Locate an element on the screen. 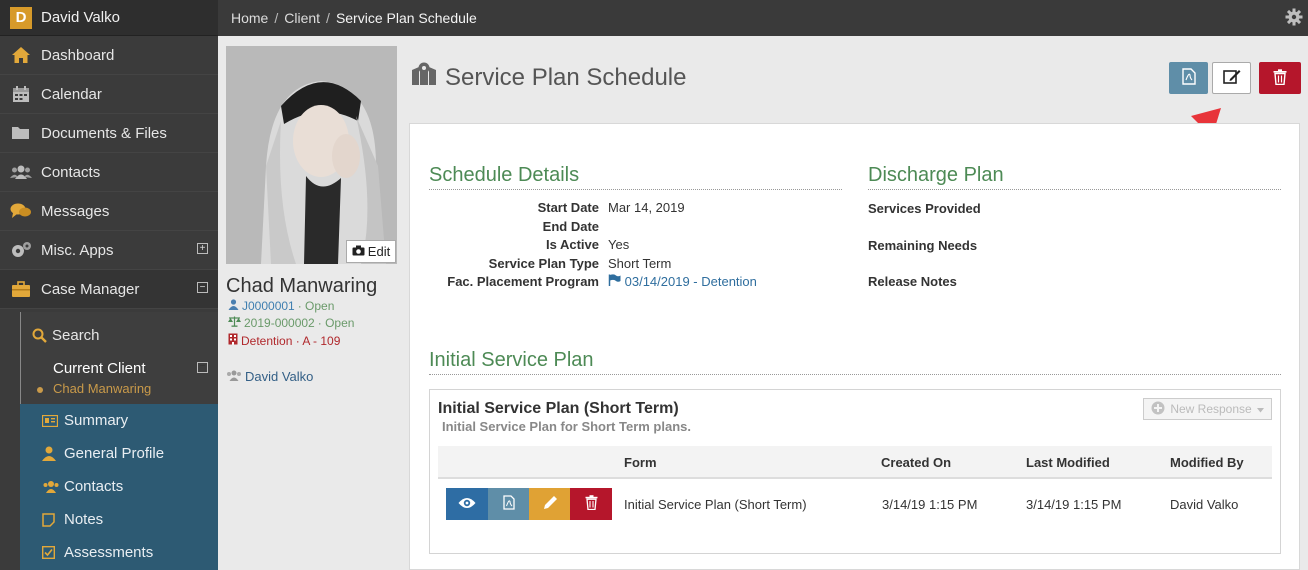 Image resolution: width=1308 pixels, height=570 pixels. cell-last-modified: 3/14/19 1:15 PM is located at coordinates (1074, 504).